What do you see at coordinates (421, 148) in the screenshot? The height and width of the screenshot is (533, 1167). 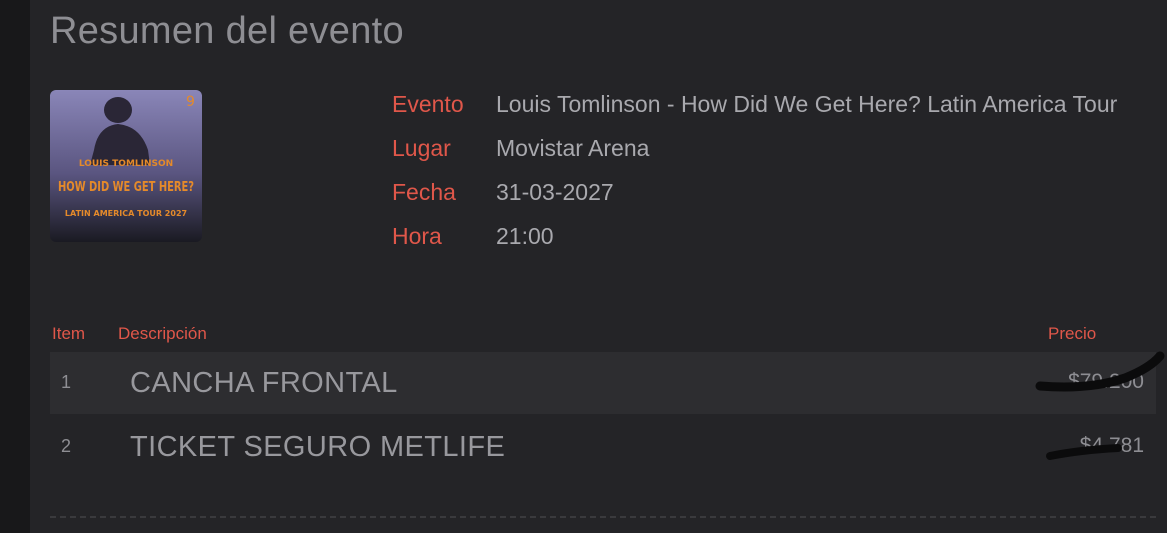 I see `place-label: Lugar` at bounding box center [421, 148].